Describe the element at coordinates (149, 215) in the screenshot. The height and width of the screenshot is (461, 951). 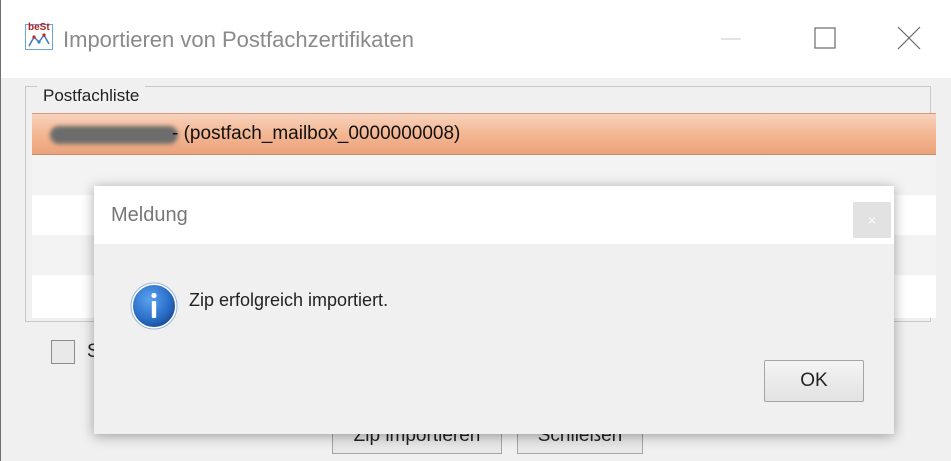
I see `dialog-title: Meldung` at that location.